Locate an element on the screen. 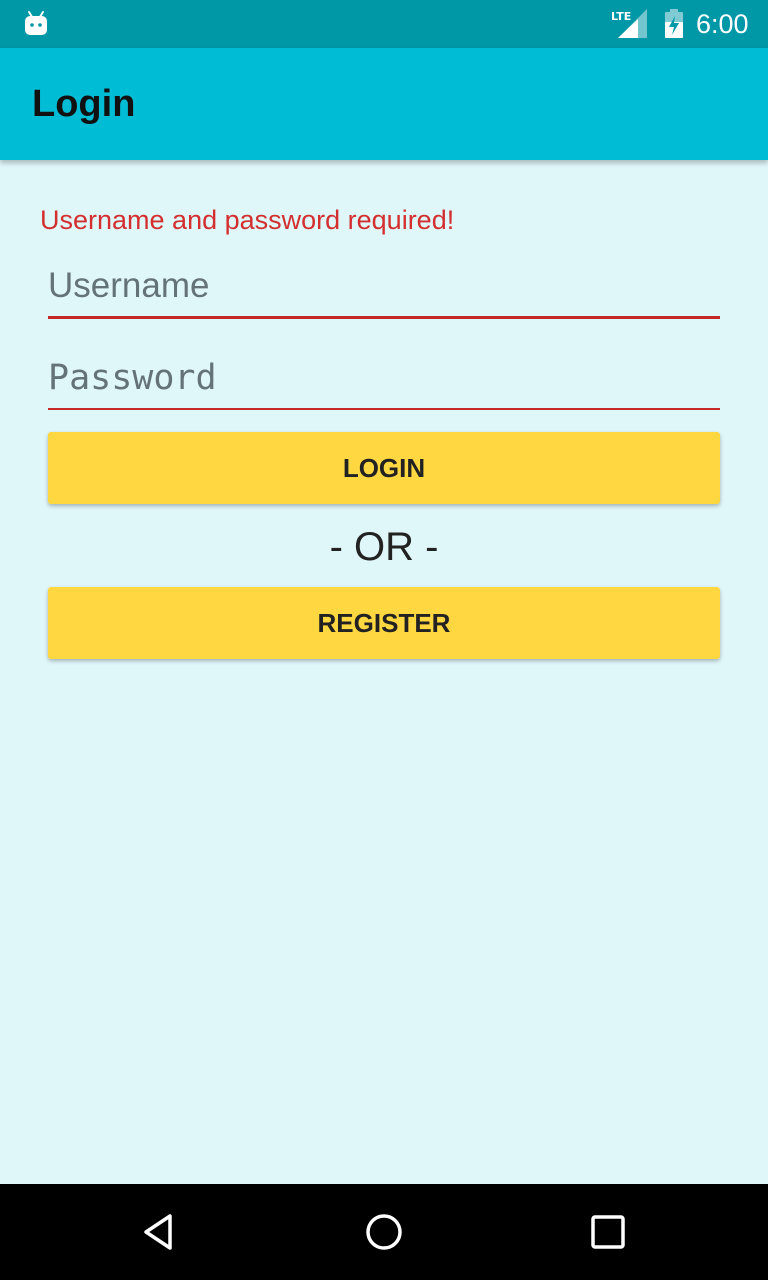 This screenshot has height=1280, width=768. page-title: Login is located at coordinates (84, 104).